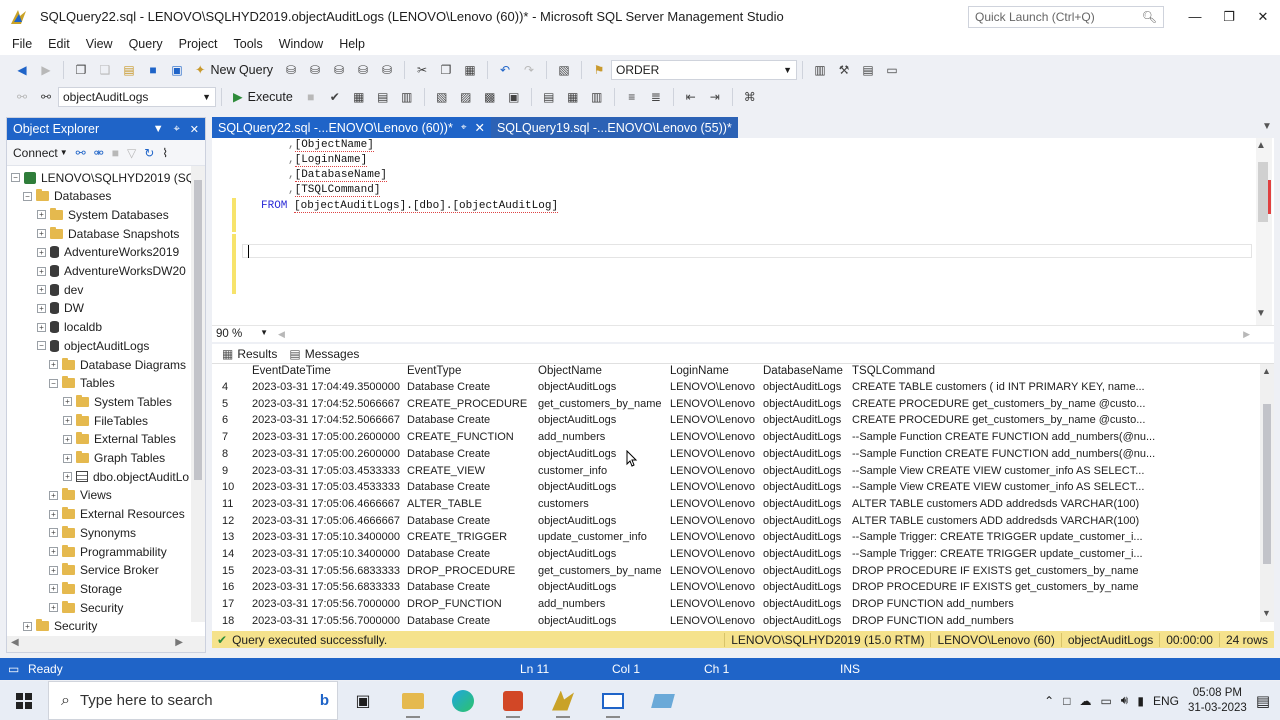  I want to click on file-explorer-icon, so click(413, 700).